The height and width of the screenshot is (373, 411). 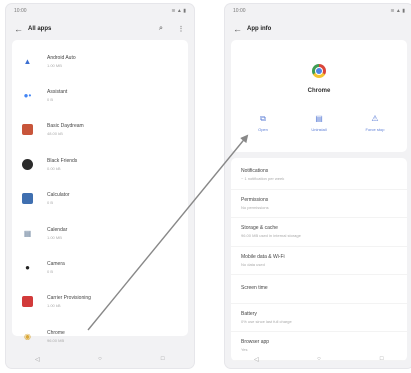 I want to click on app-name: Carrier Provisioning, so click(x=69, y=298).